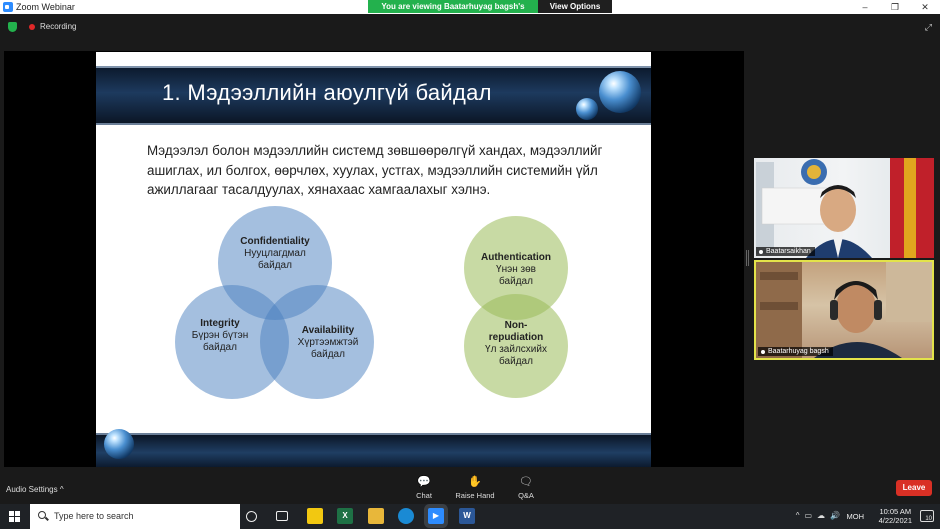  What do you see at coordinates (436, 516) in the screenshot?
I see `zoom-taskbar-icon: ▶` at bounding box center [436, 516].